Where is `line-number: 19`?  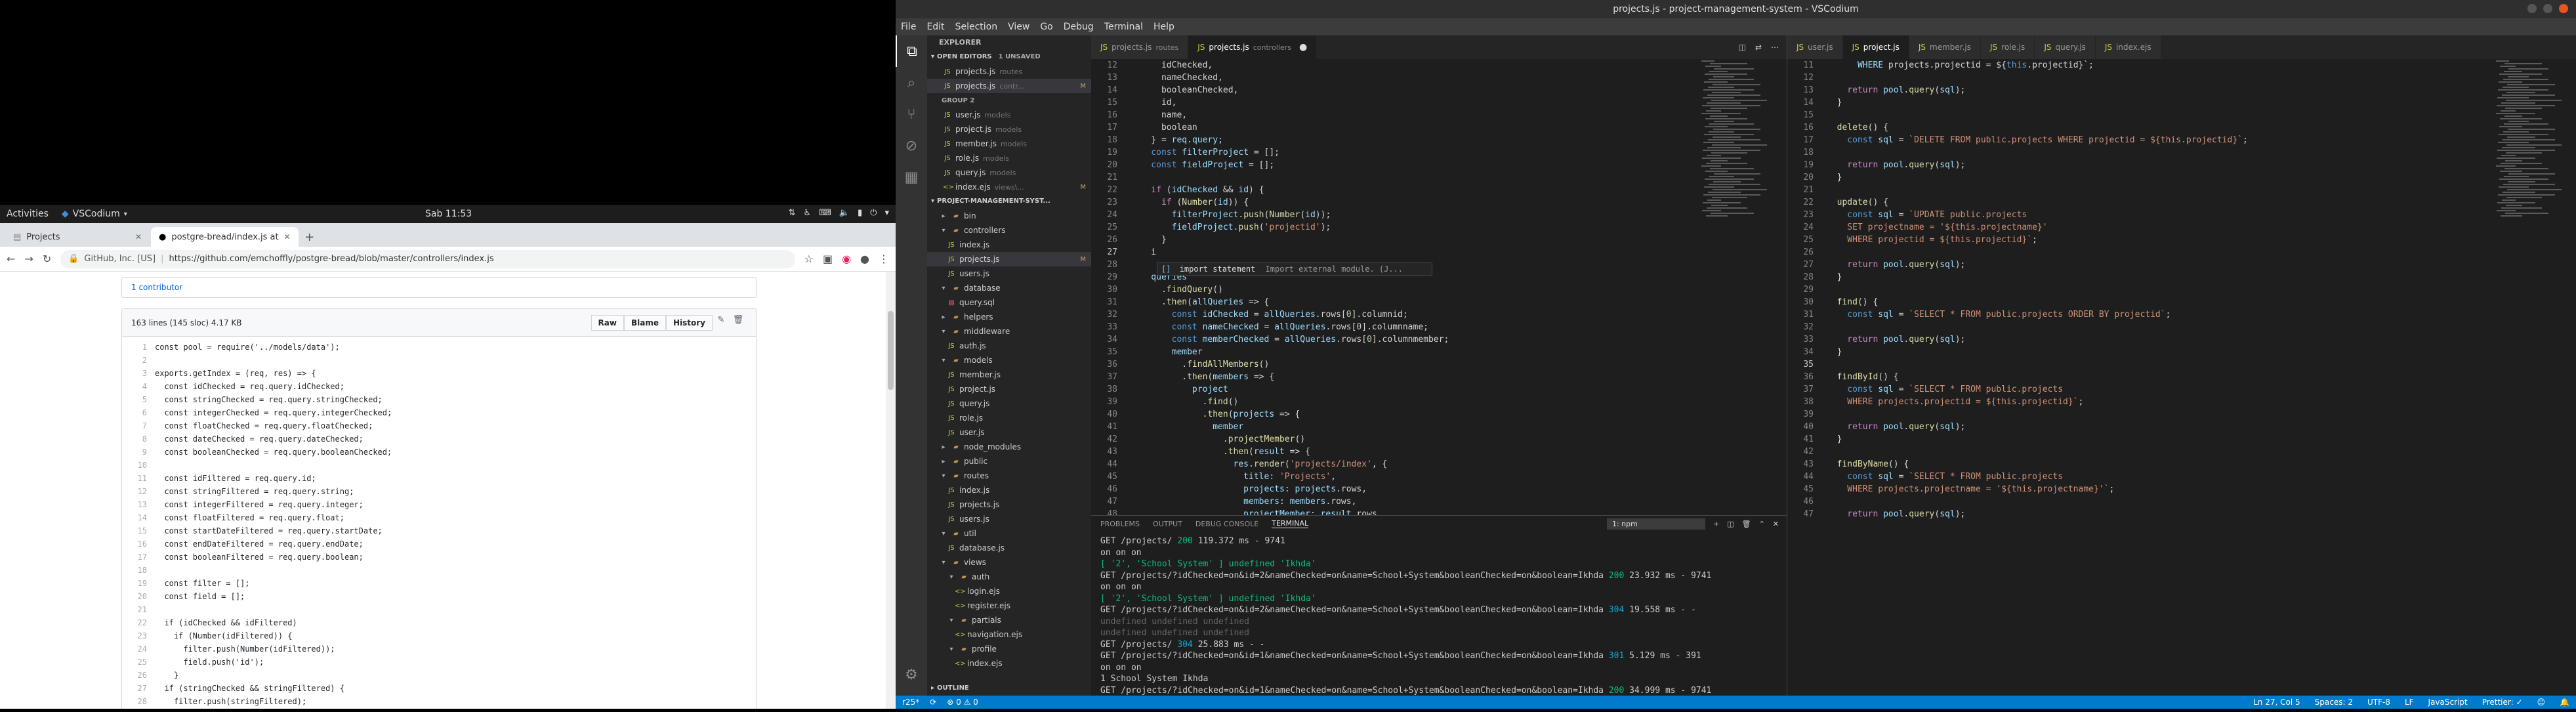
line-number: 19 is located at coordinates (138, 583).